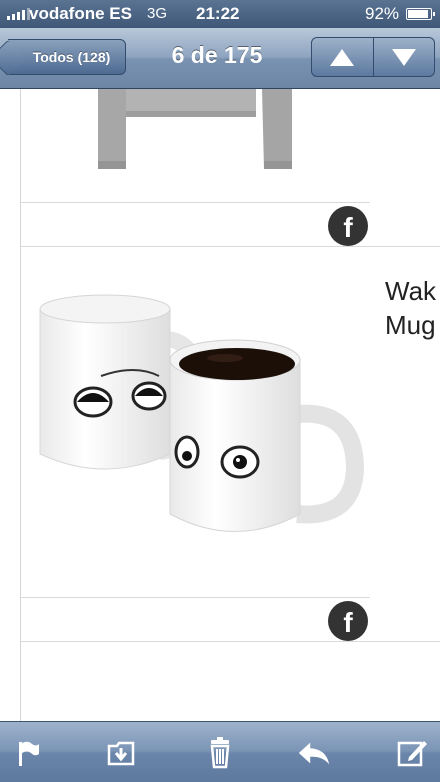 The width and height of the screenshot is (440, 782). I want to click on arrow-up-icon, so click(342, 57).